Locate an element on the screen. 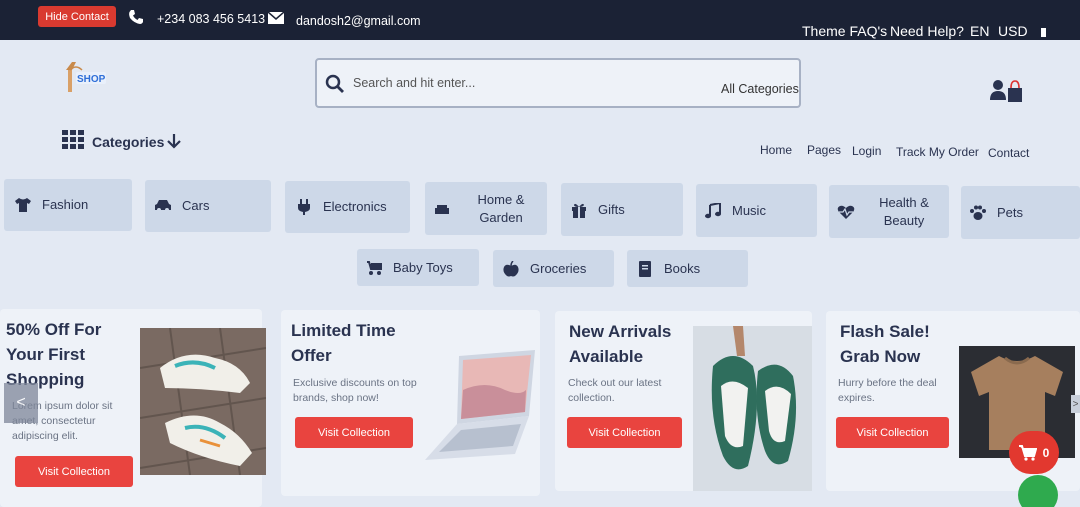 Image resolution: width=1080 pixels, height=507 pixels. baby-carriage-icon is located at coordinates (374, 267).